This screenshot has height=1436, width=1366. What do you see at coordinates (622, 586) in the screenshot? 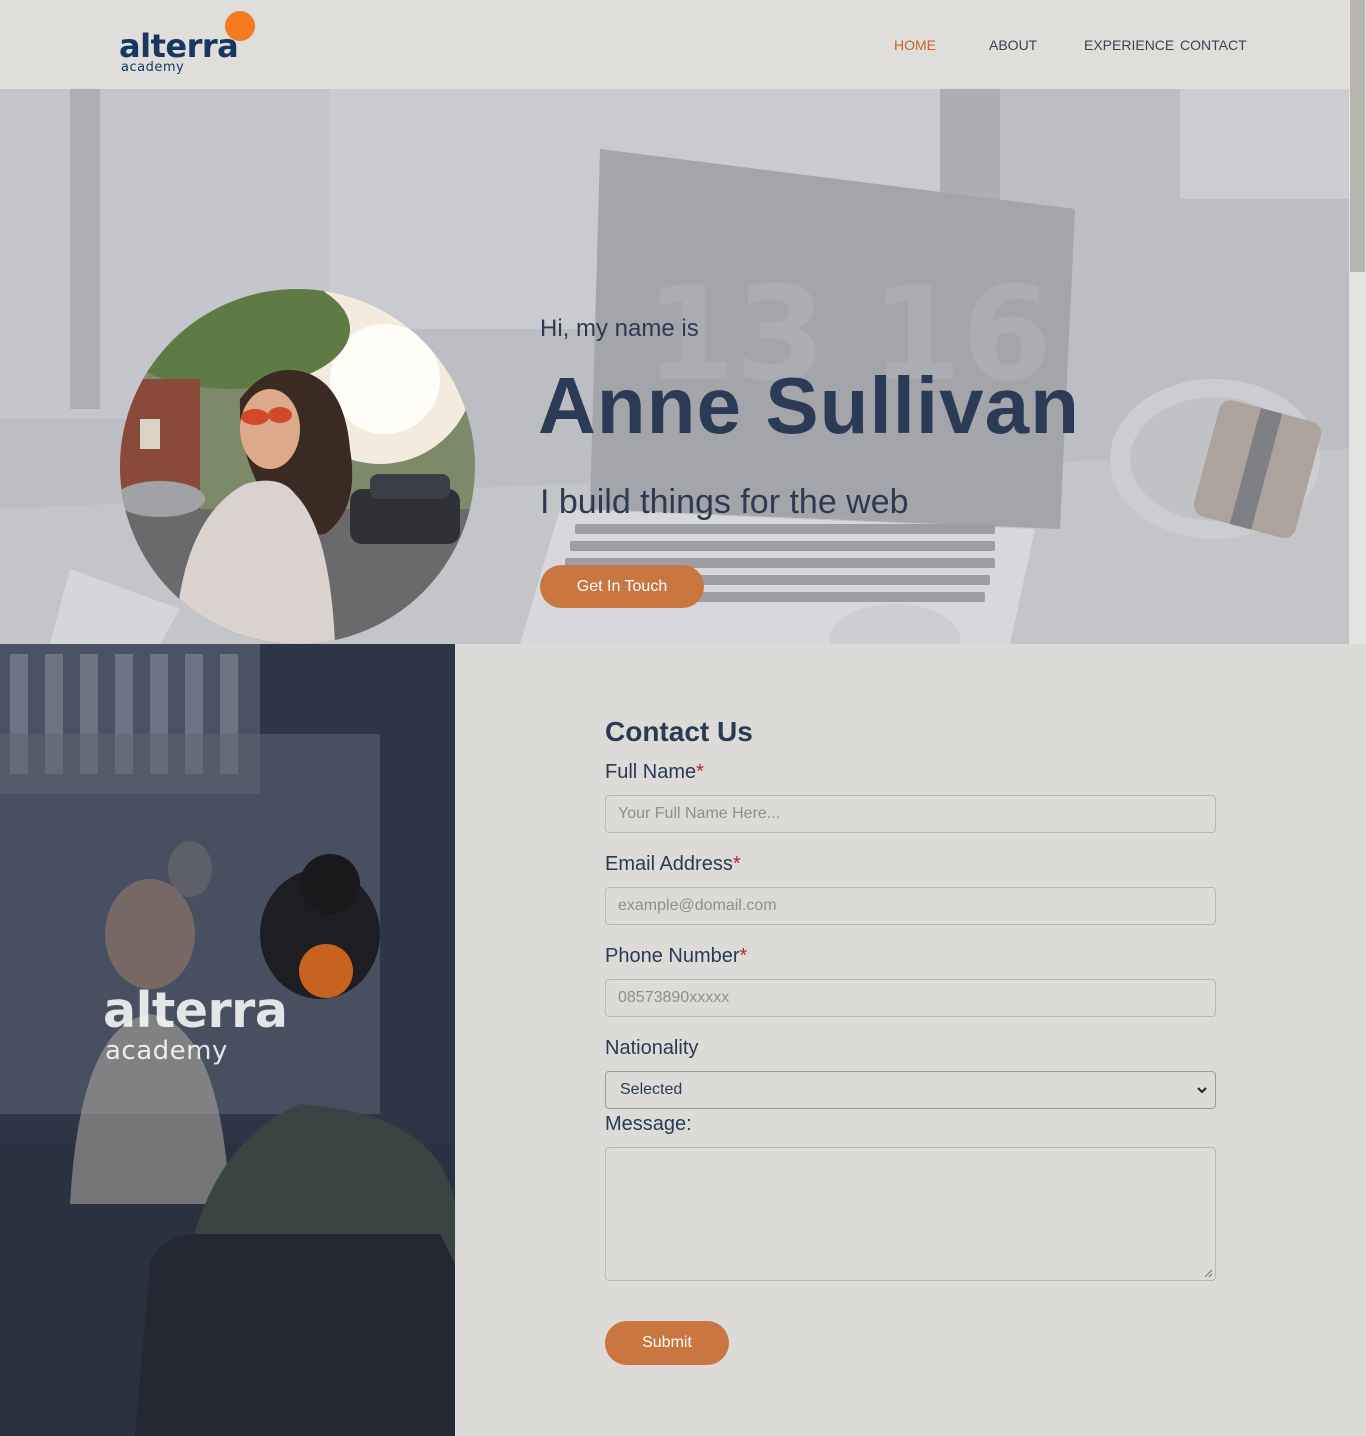
I see `get-in-touch-button: Get In Touch` at bounding box center [622, 586].